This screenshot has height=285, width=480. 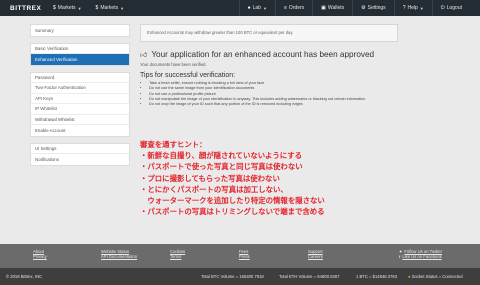 I want to click on footer-link-api-docs: API Documentation, so click(x=119, y=256).